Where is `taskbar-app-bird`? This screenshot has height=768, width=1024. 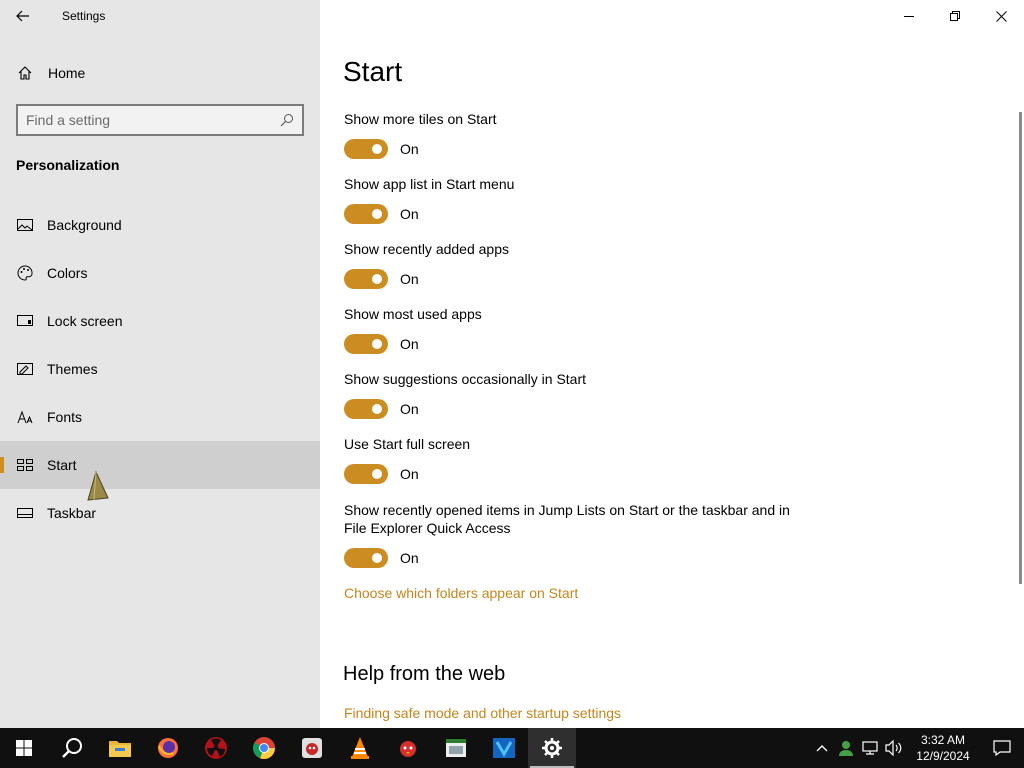 taskbar-app-bird is located at coordinates (408, 748).